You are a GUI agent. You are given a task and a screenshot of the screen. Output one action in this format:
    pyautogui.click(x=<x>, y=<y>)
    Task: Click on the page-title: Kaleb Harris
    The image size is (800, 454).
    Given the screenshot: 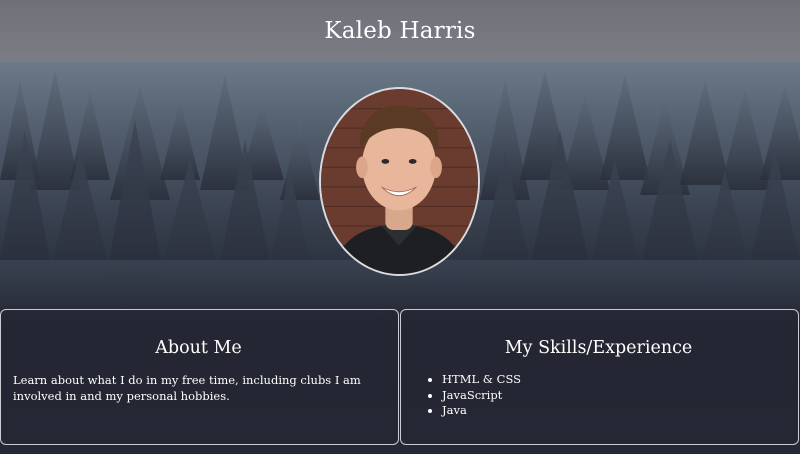 What is the action you would take?
    pyautogui.click(x=400, y=31)
    